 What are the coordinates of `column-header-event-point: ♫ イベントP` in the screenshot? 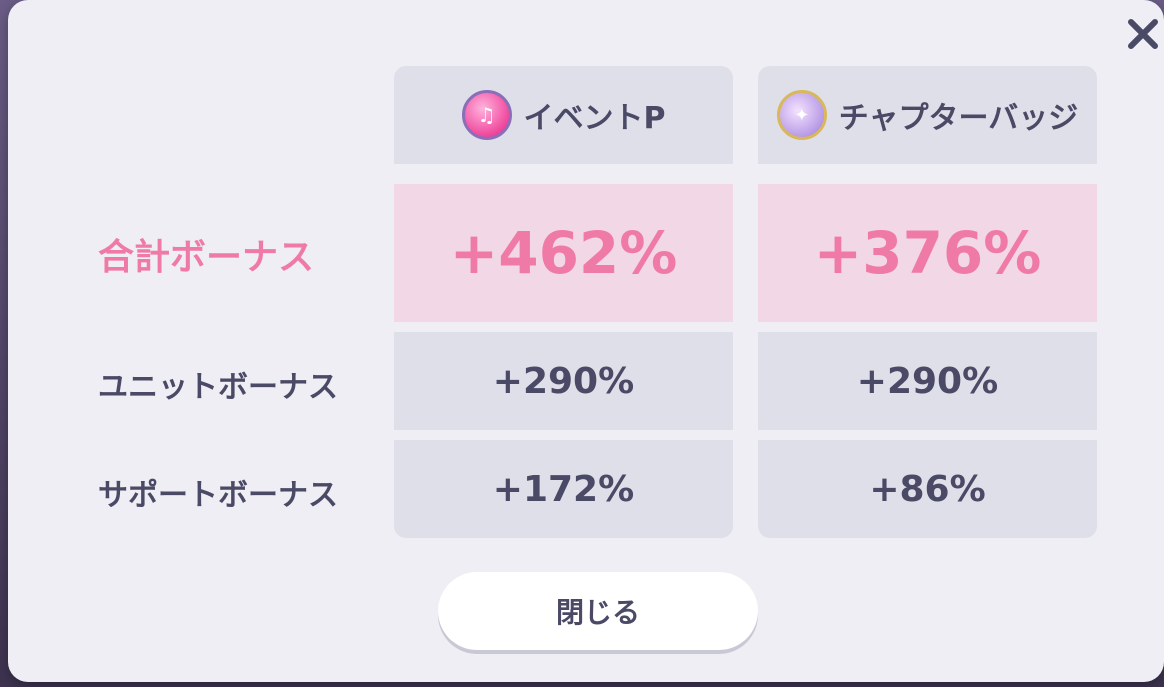 It's located at (563, 115).